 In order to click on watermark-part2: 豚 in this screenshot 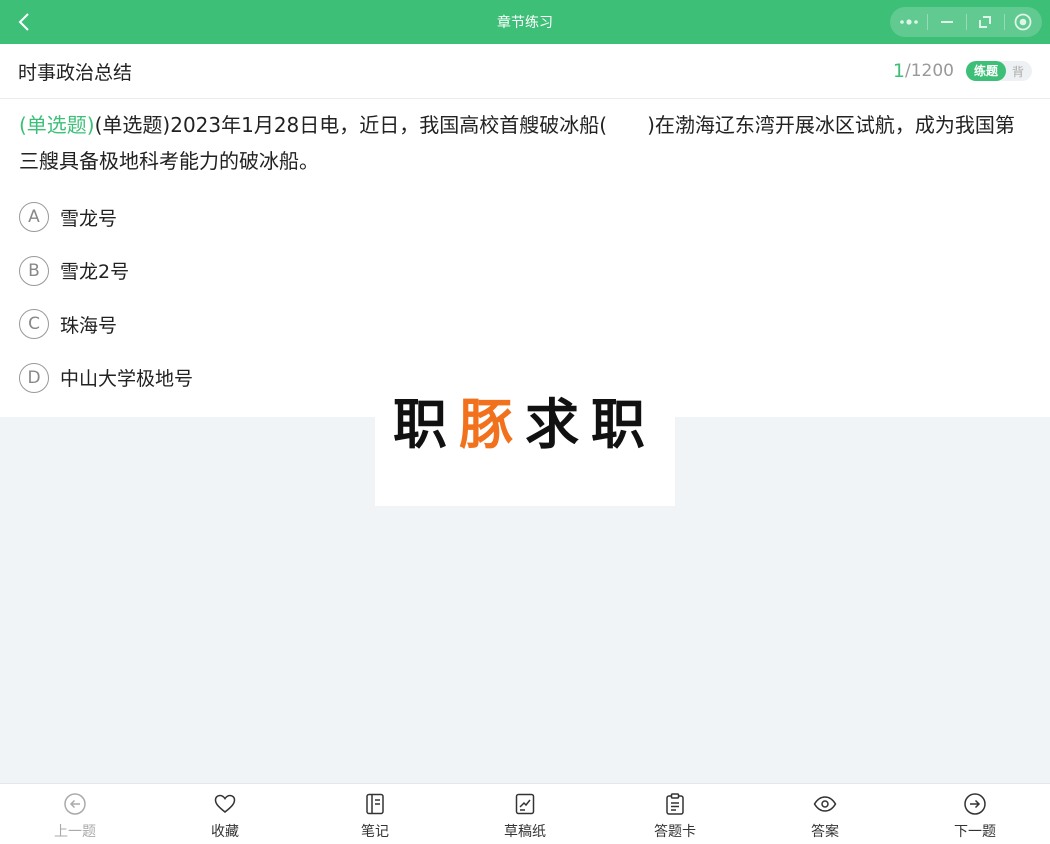, I will do `click(492, 424)`.